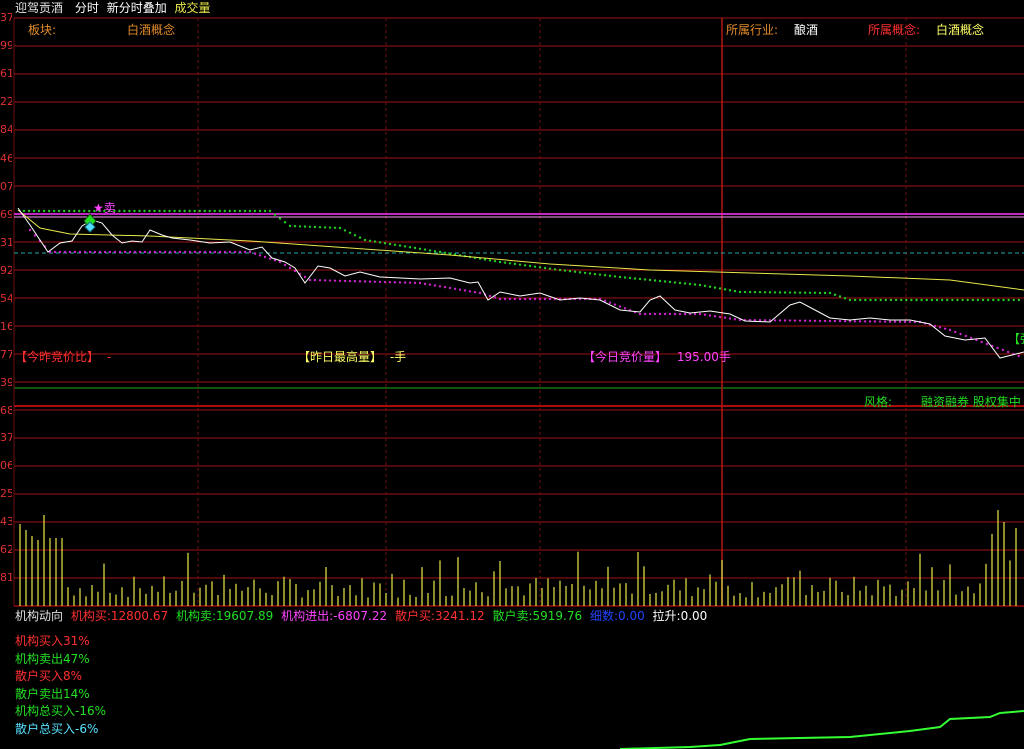  I want to click on price-axis-label: 99, so click(6, 46).